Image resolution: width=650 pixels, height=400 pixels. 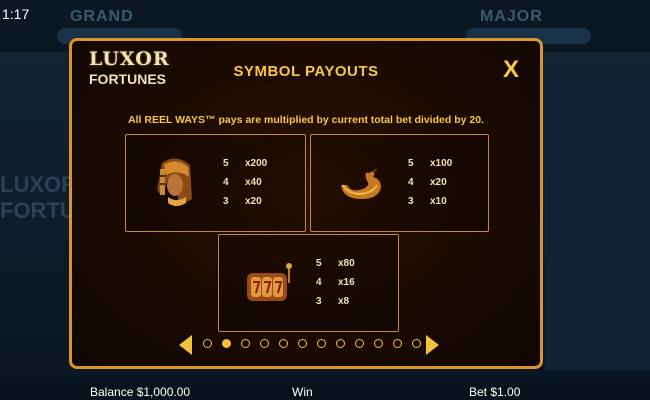 What do you see at coordinates (511, 16) in the screenshot?
I see `major-jackpot-label: MAJOR` at bounding box center [511, 16].